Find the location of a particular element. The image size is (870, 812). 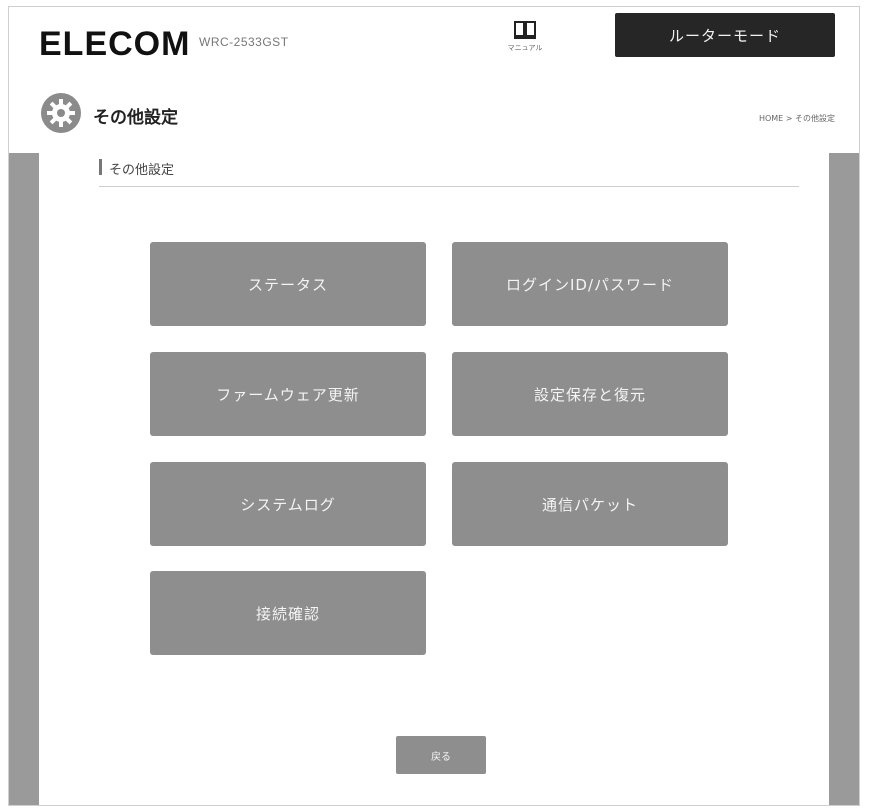

gear-icon is located at coordinates (61, 113).